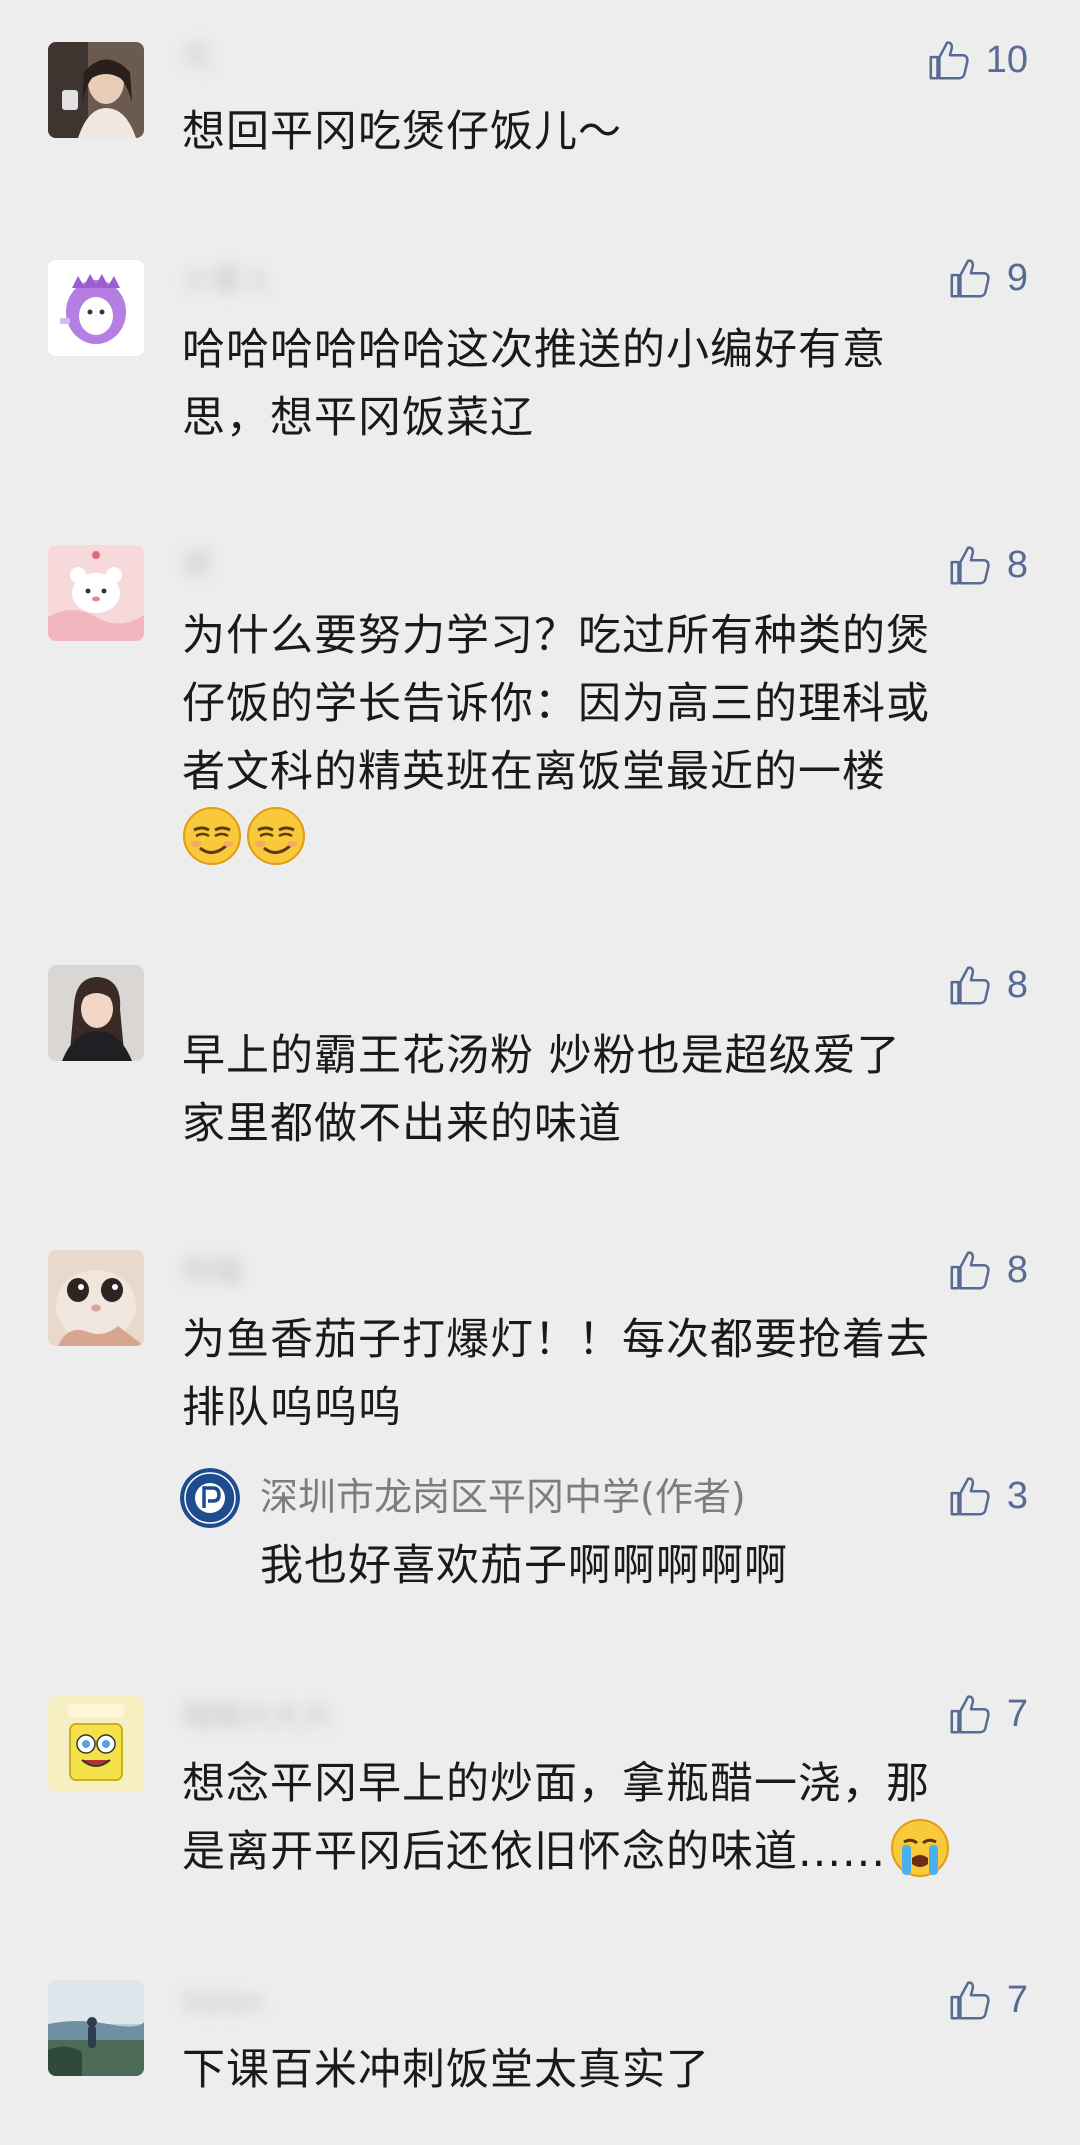  I want to click on nickname: 诺, so click(197, 565).